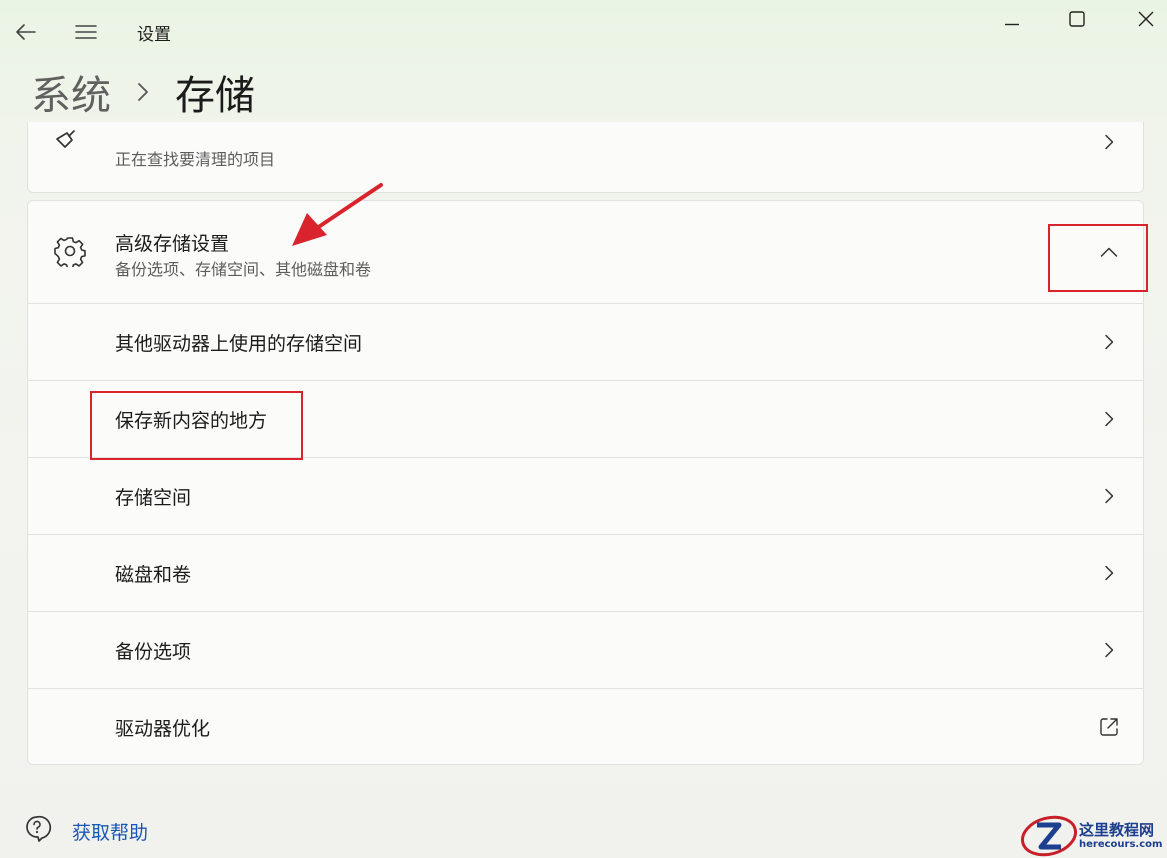 The image size is (1167, 858). Describe the element at coordinates (154, 35) in the screenshot. I see `app-title: 设置` at that location.